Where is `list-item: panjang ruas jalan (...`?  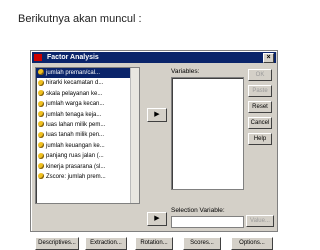 list-item: panjang ruas jalan (... is located at coordinates (87, 156).